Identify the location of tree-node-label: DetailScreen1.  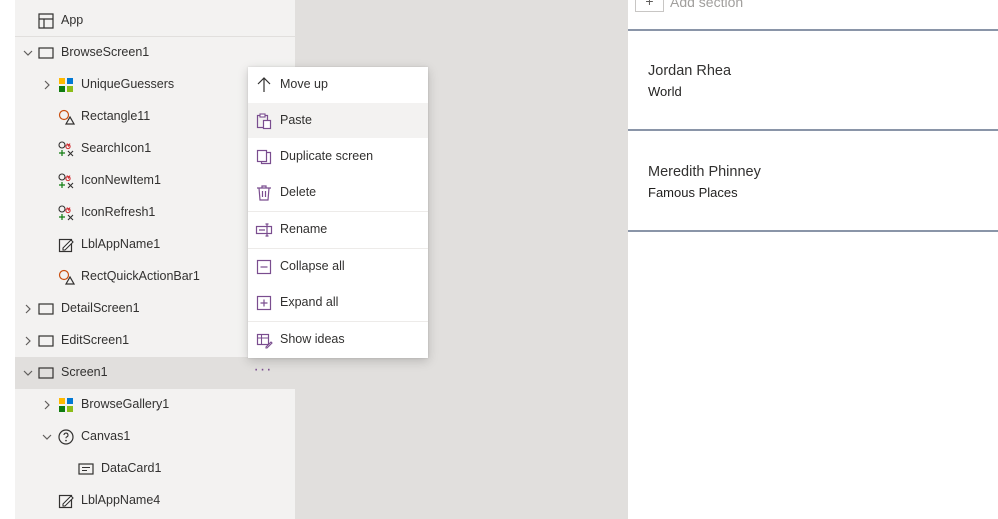
(100, 308).